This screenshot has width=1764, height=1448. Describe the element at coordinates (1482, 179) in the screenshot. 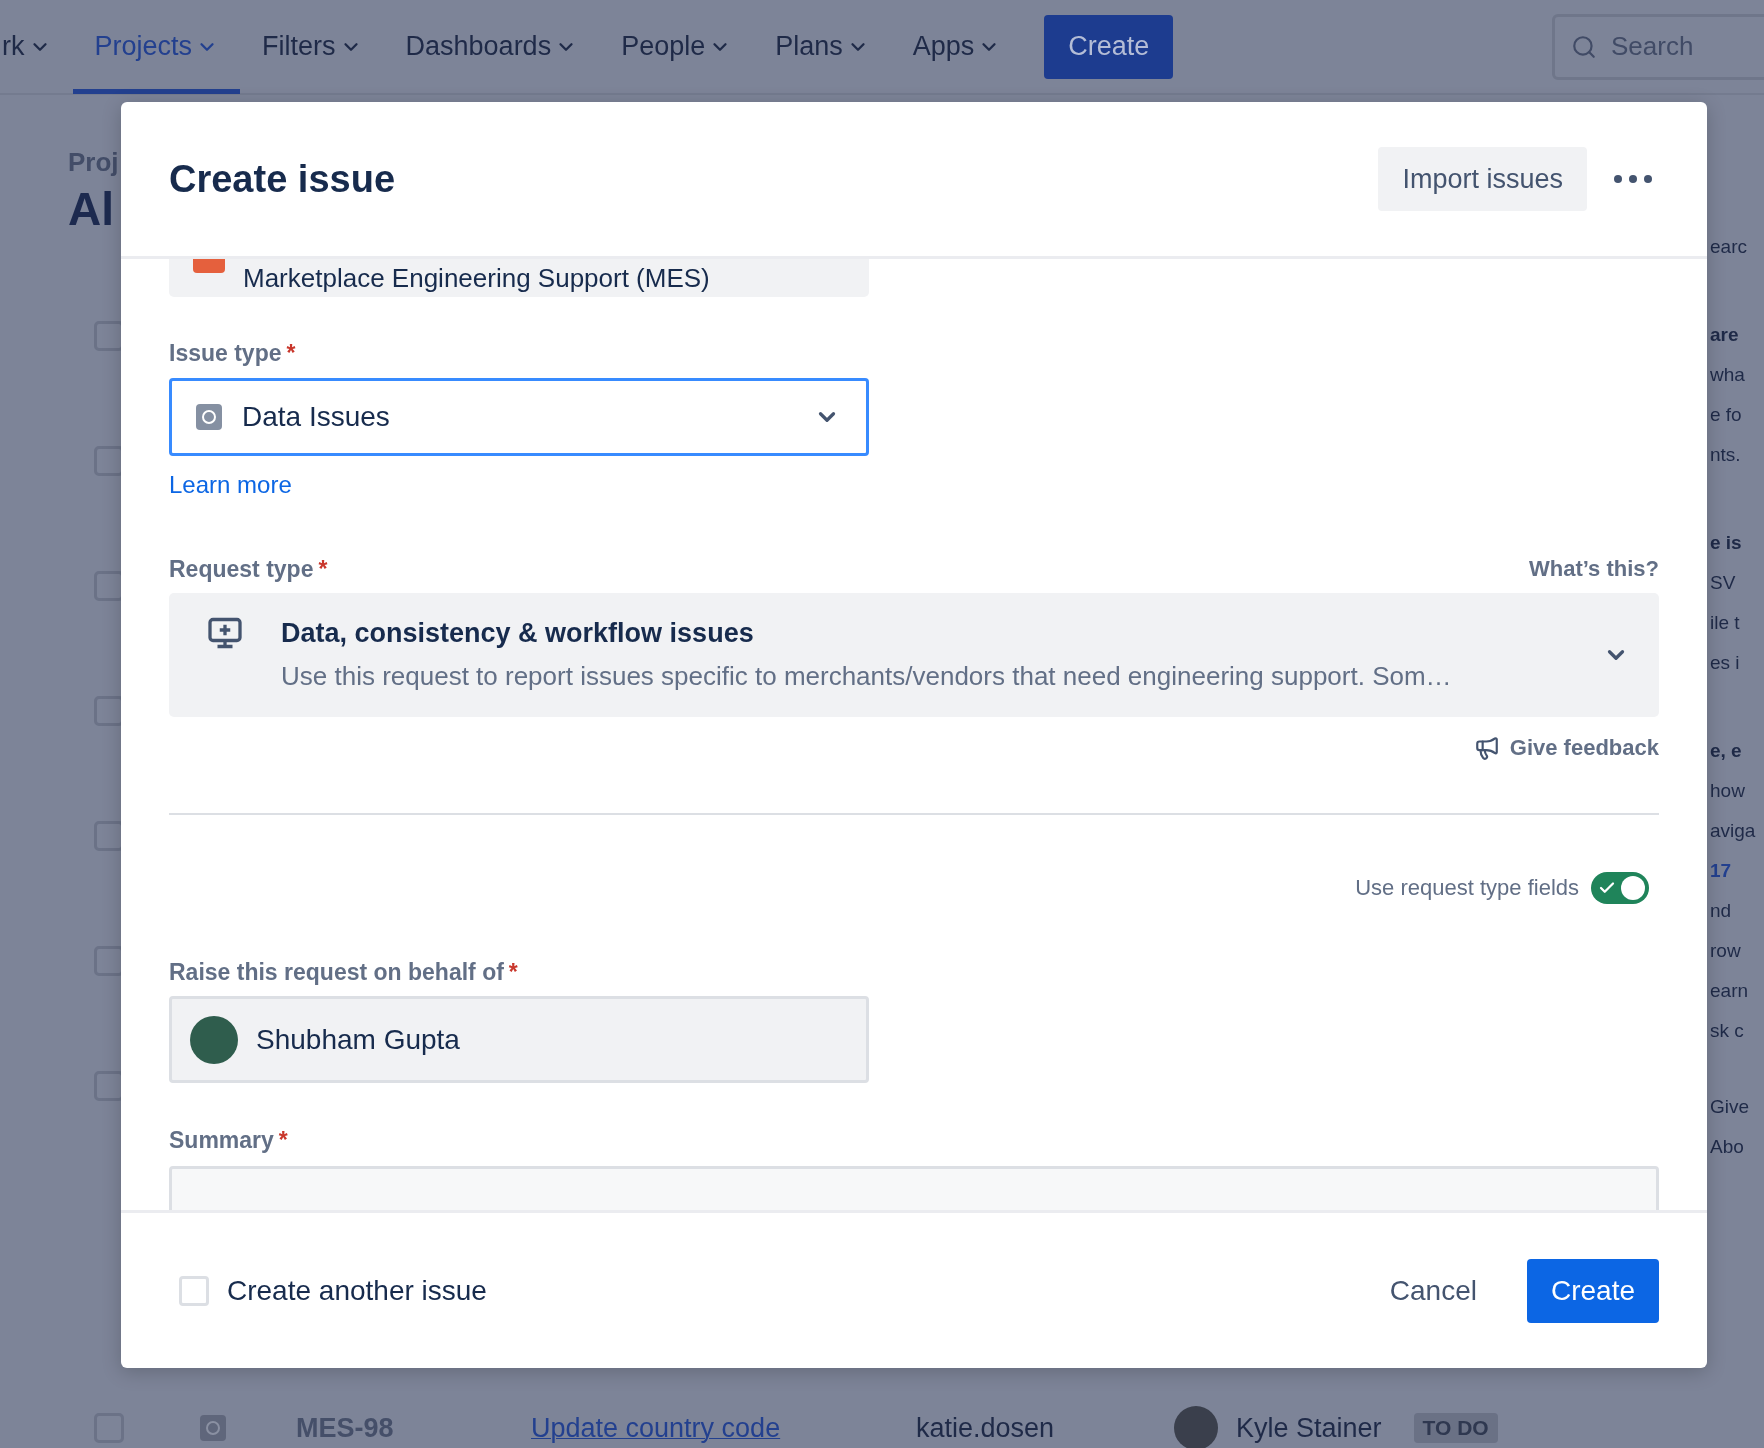

I see `import-issues-button: Import issues` at that location.